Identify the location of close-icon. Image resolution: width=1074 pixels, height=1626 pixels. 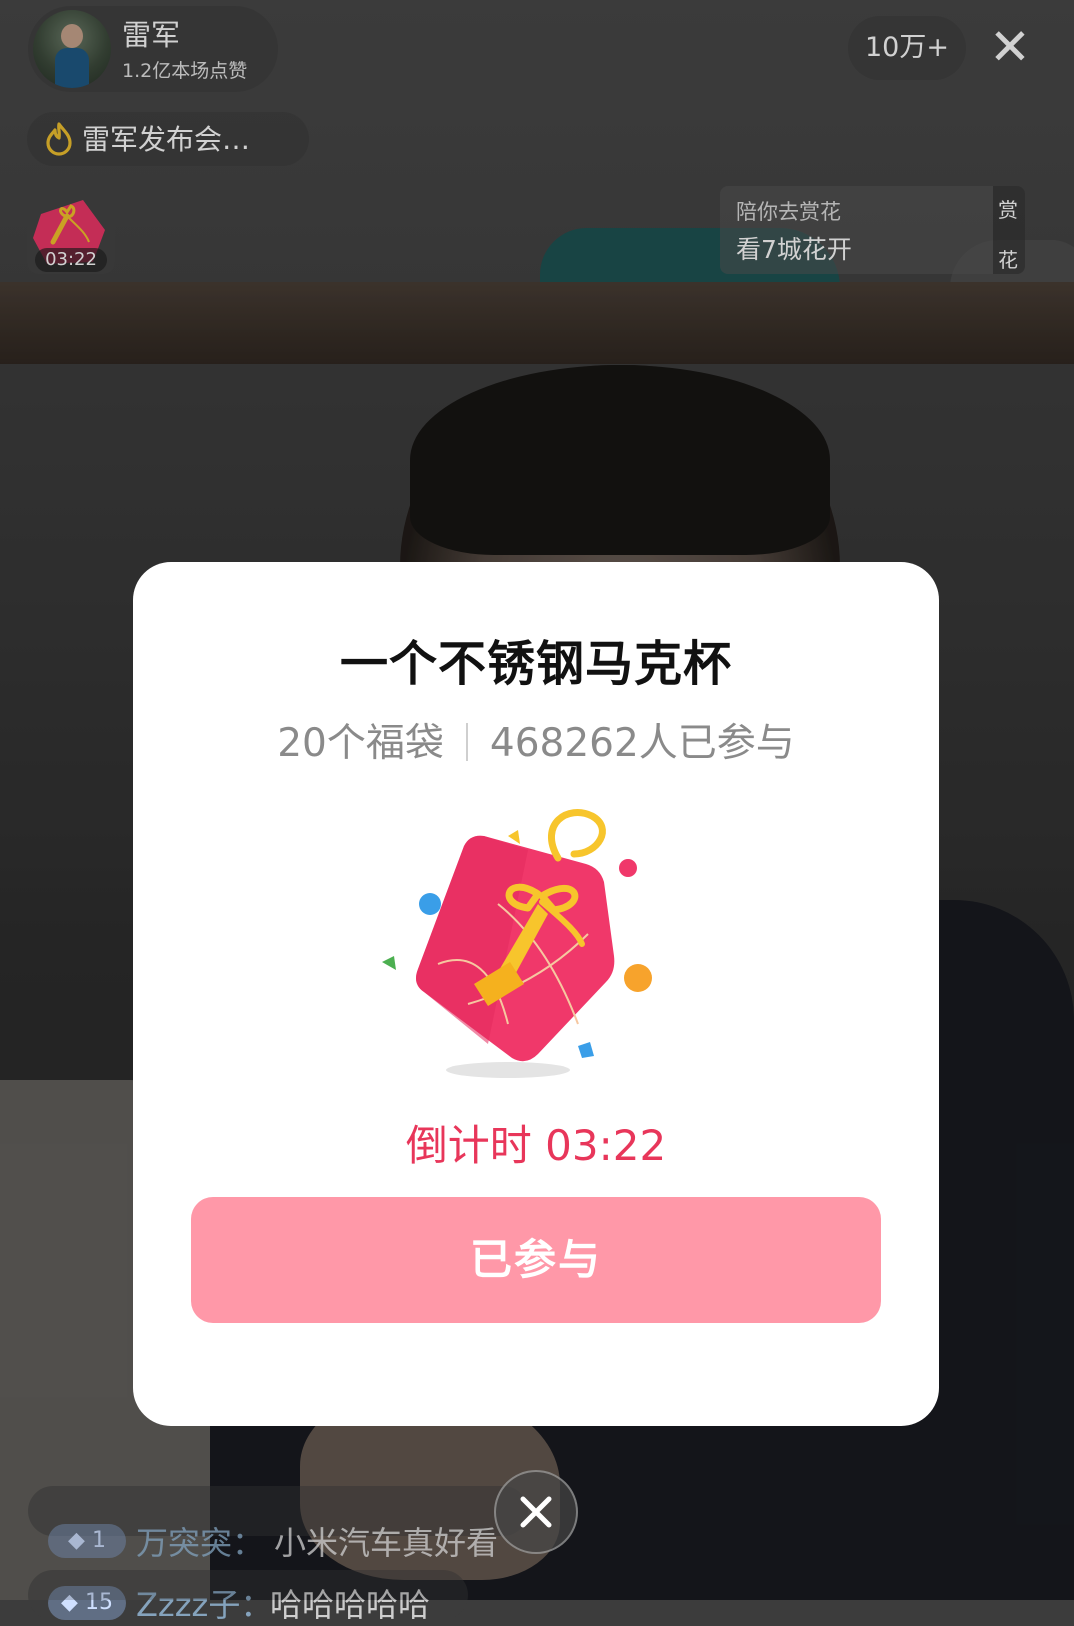
(536, 1512).